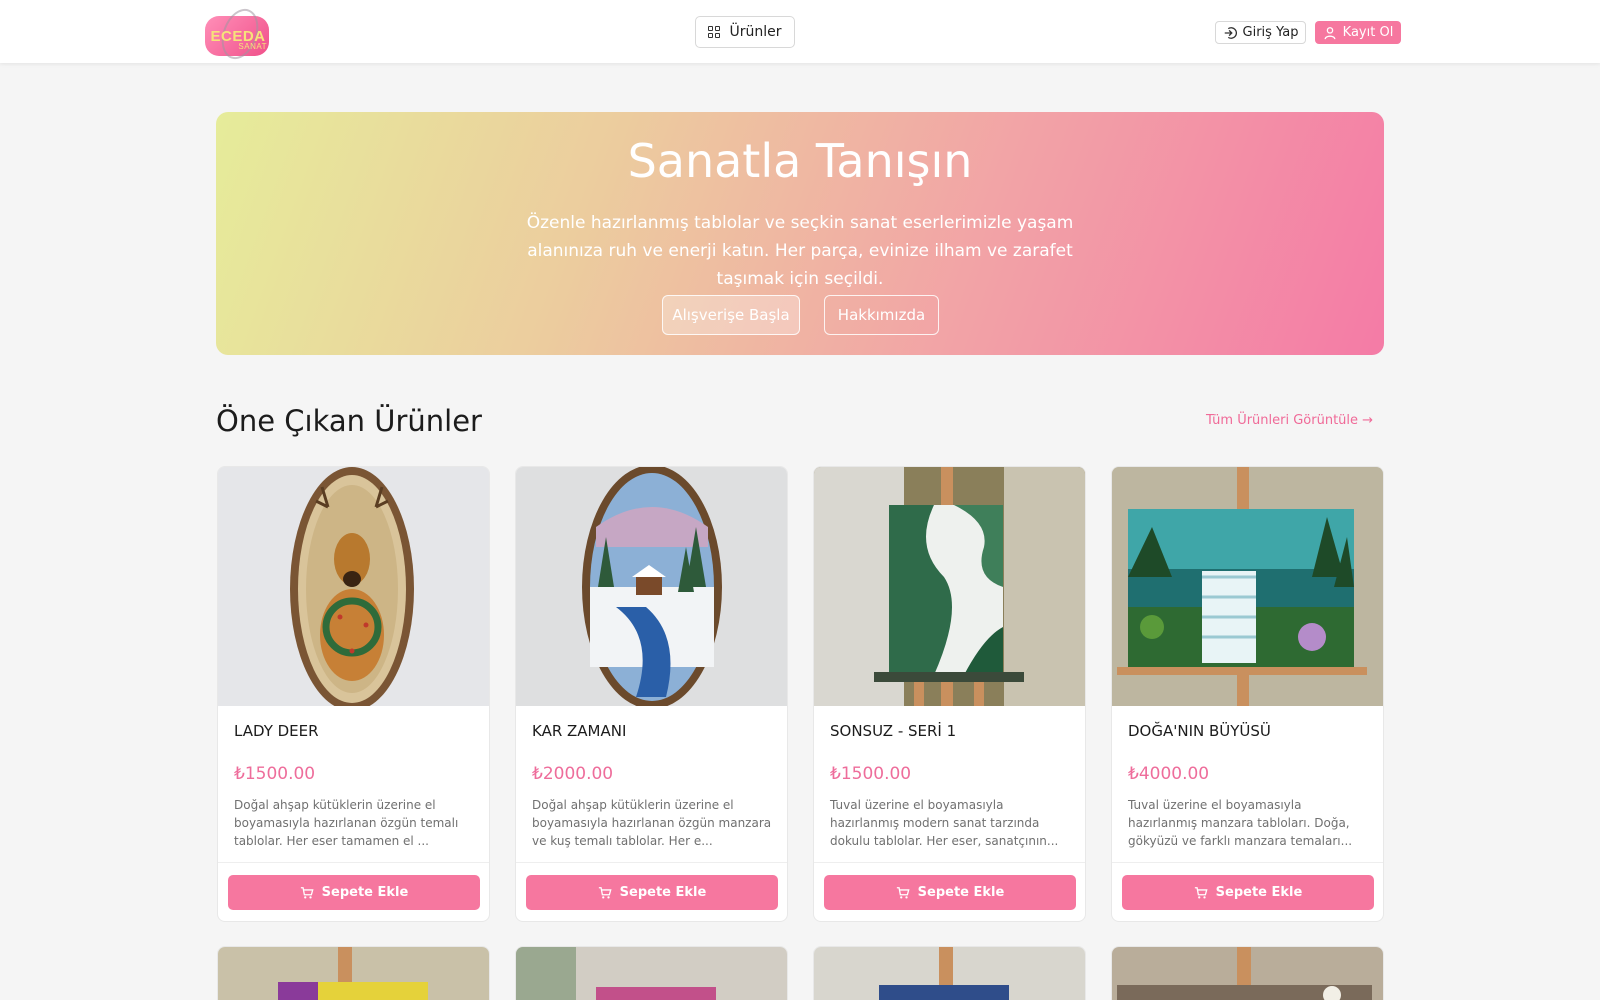 Image resolution: width=1600 pixels, height=1000 pixels. What do you see at coordinates (731, 315) in the screenshot?
I see `start-shopping-button: Alışverişe Başla` at bounding box center [731, 315].